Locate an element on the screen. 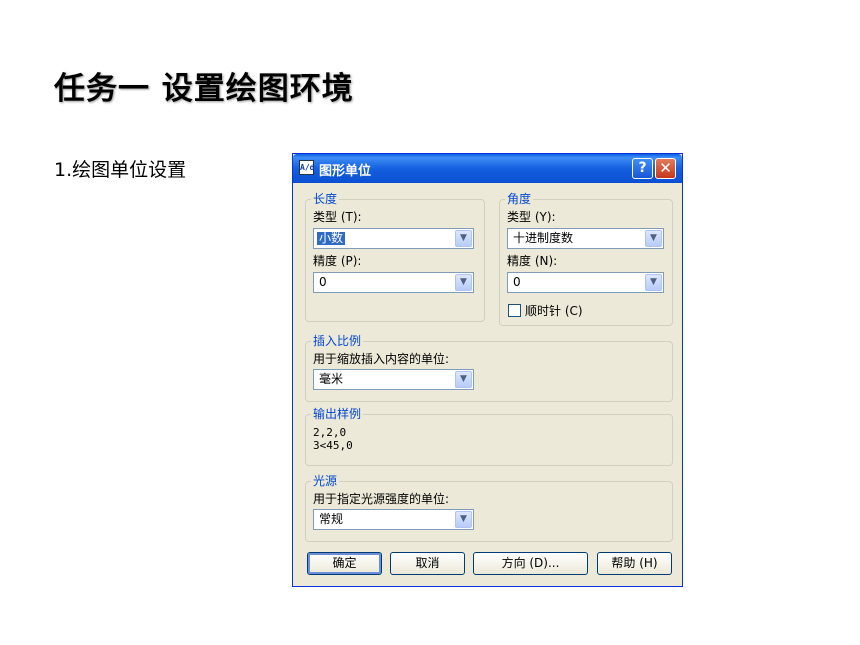 The height and width of the screenshot is (645, 860). length-legend: 长度 is located at coordinates (325, 199).